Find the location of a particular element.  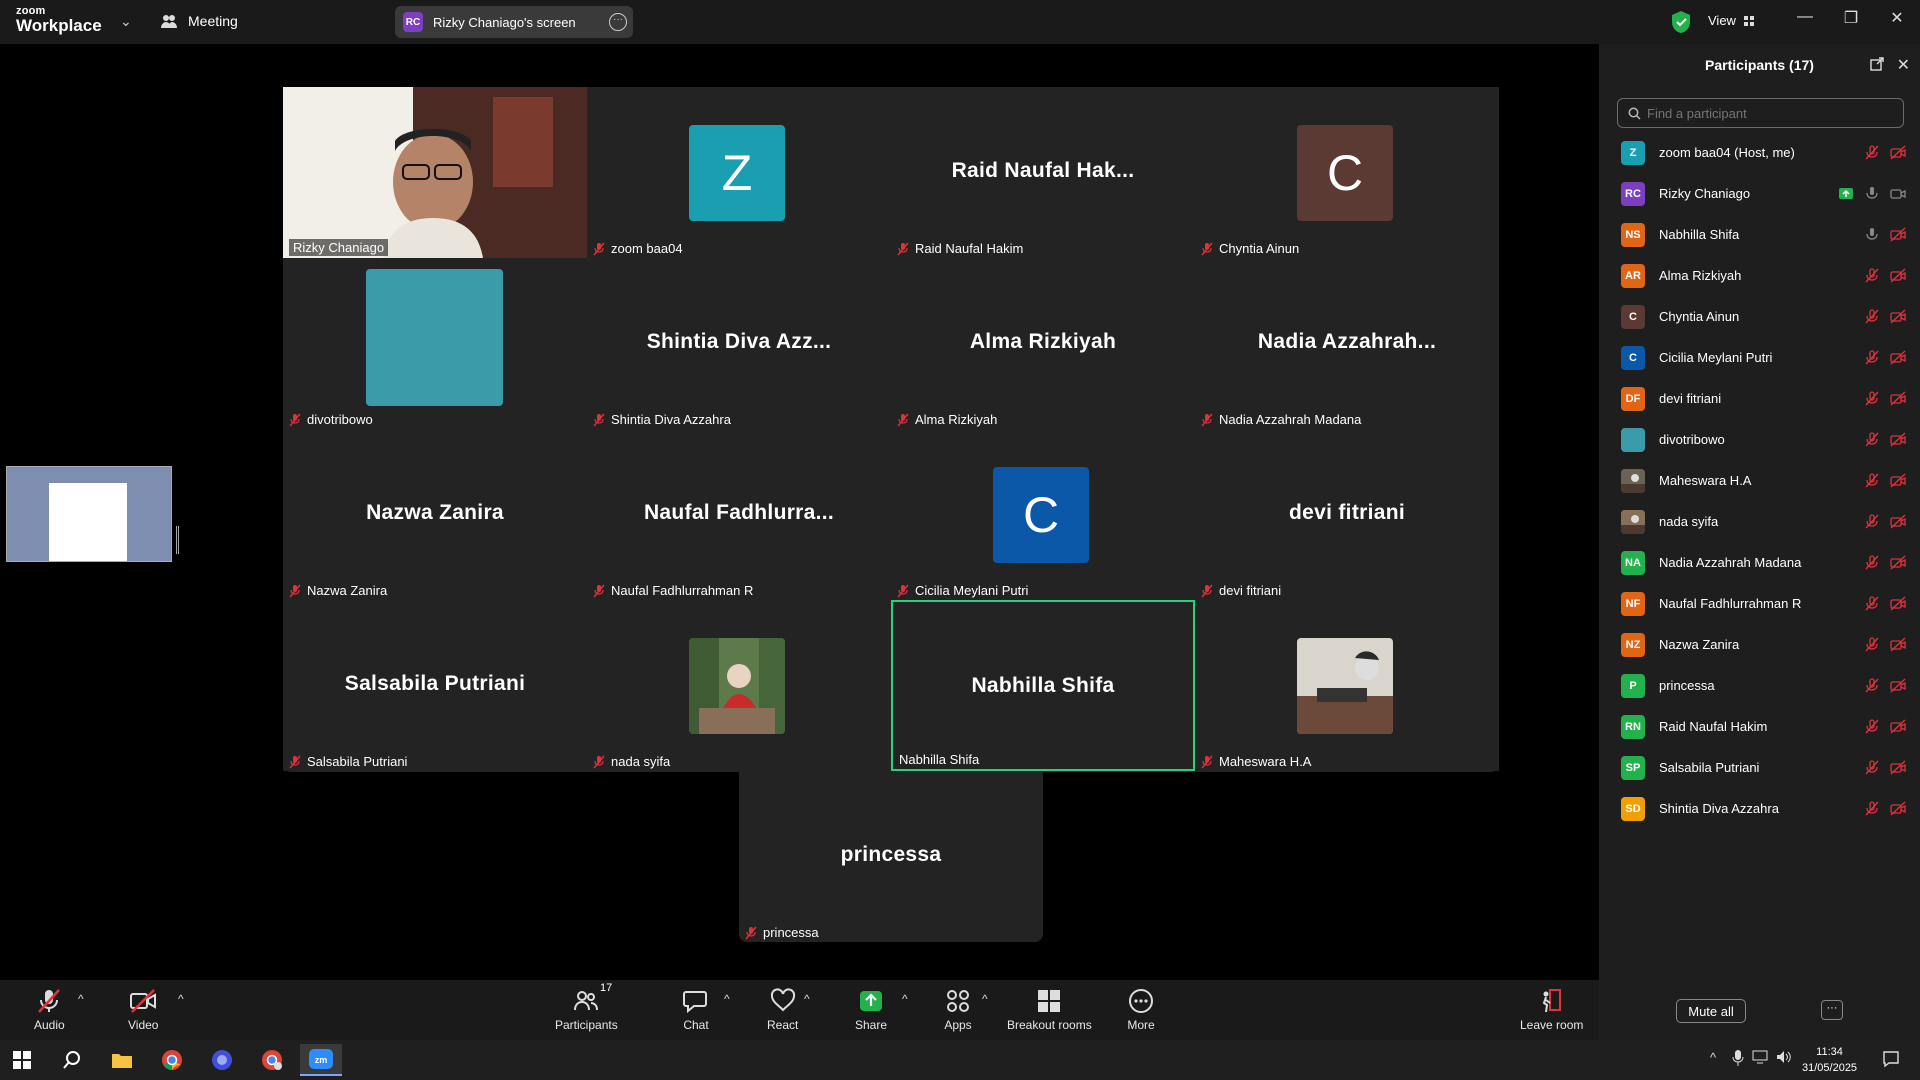

tray-volume-icon is located at coordinates (1784, 1057).